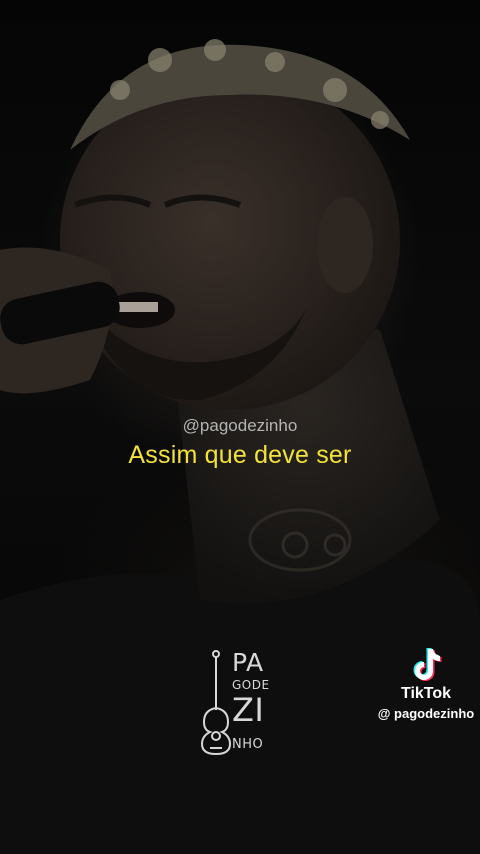  I want to click on tiktok-brand-label: TikTok, so click(426, 693).